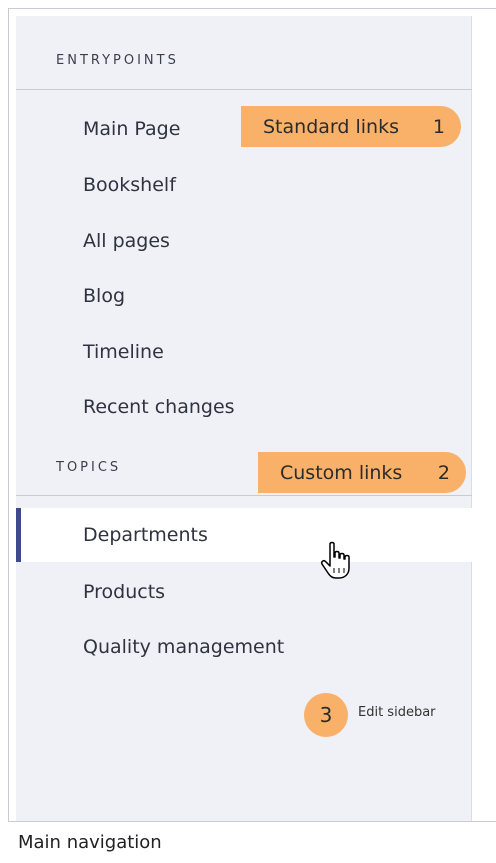 The width and height of the screenshot is (496, 863). What do you see at coordinates (244, 296) in the screenshot?
I see `nav-blog: Blog` at bounding box center [244, 296].